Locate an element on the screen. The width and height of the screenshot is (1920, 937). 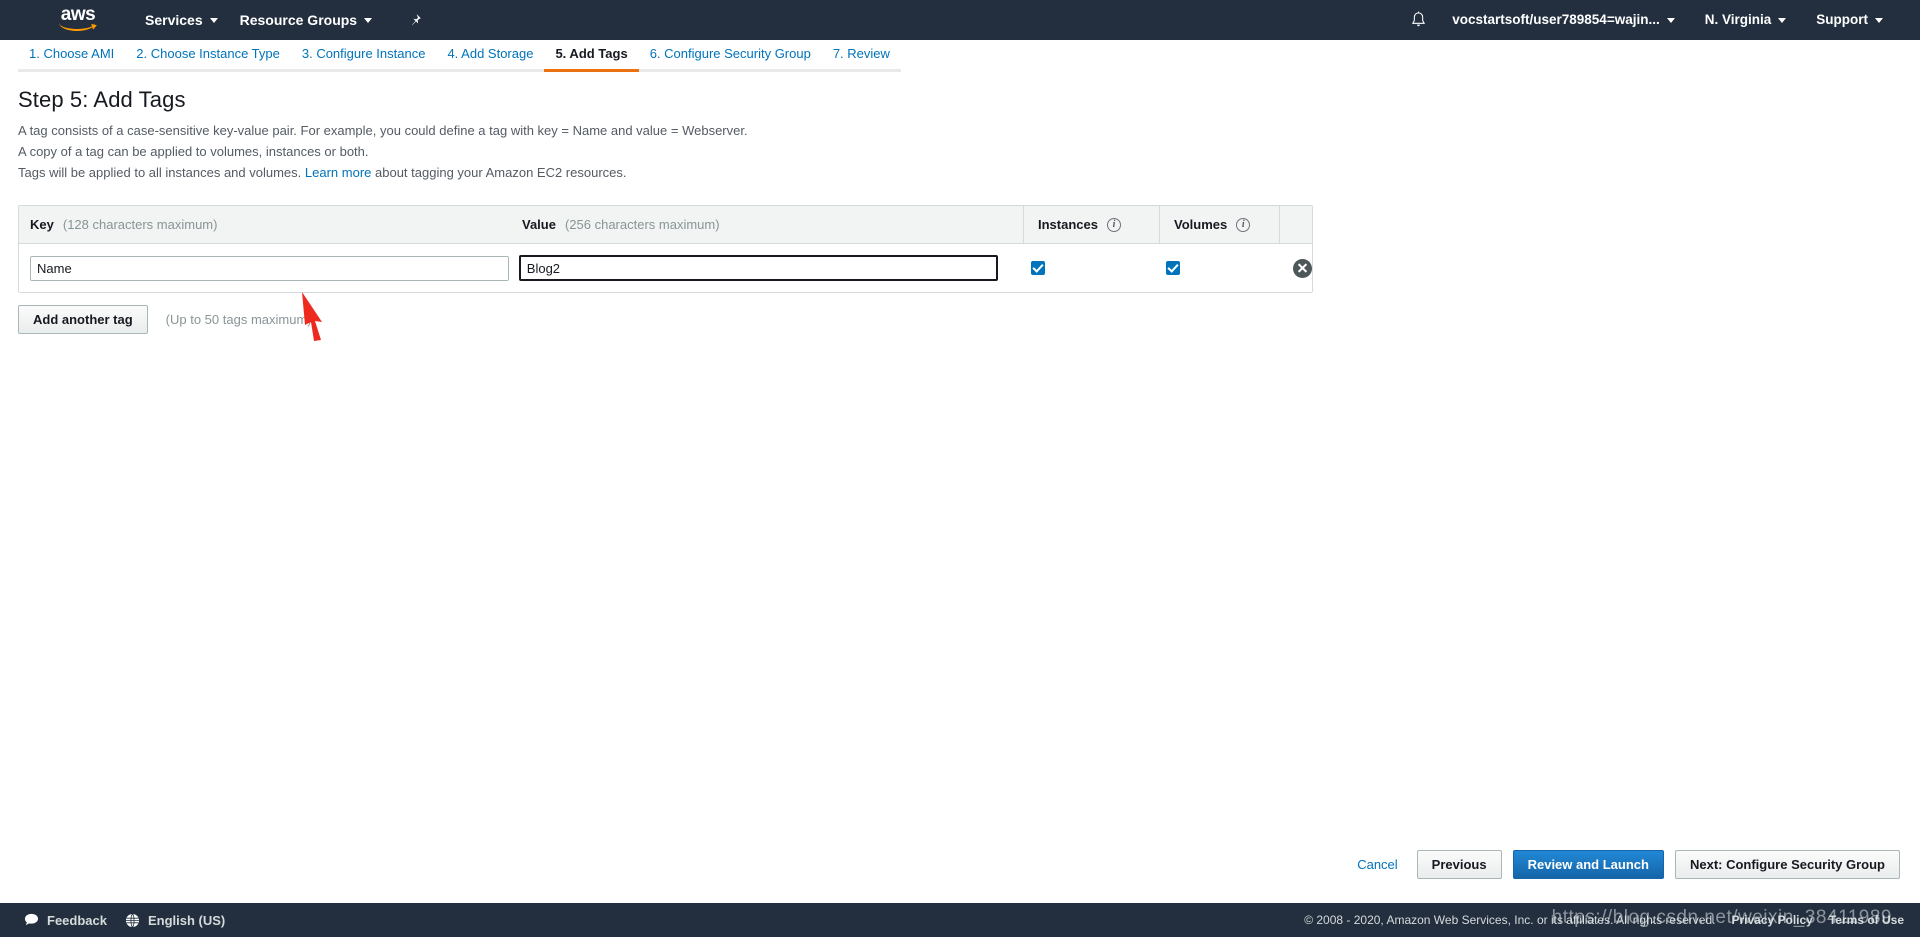
feedback-button: Feedback is located at coordinates (65, 920).